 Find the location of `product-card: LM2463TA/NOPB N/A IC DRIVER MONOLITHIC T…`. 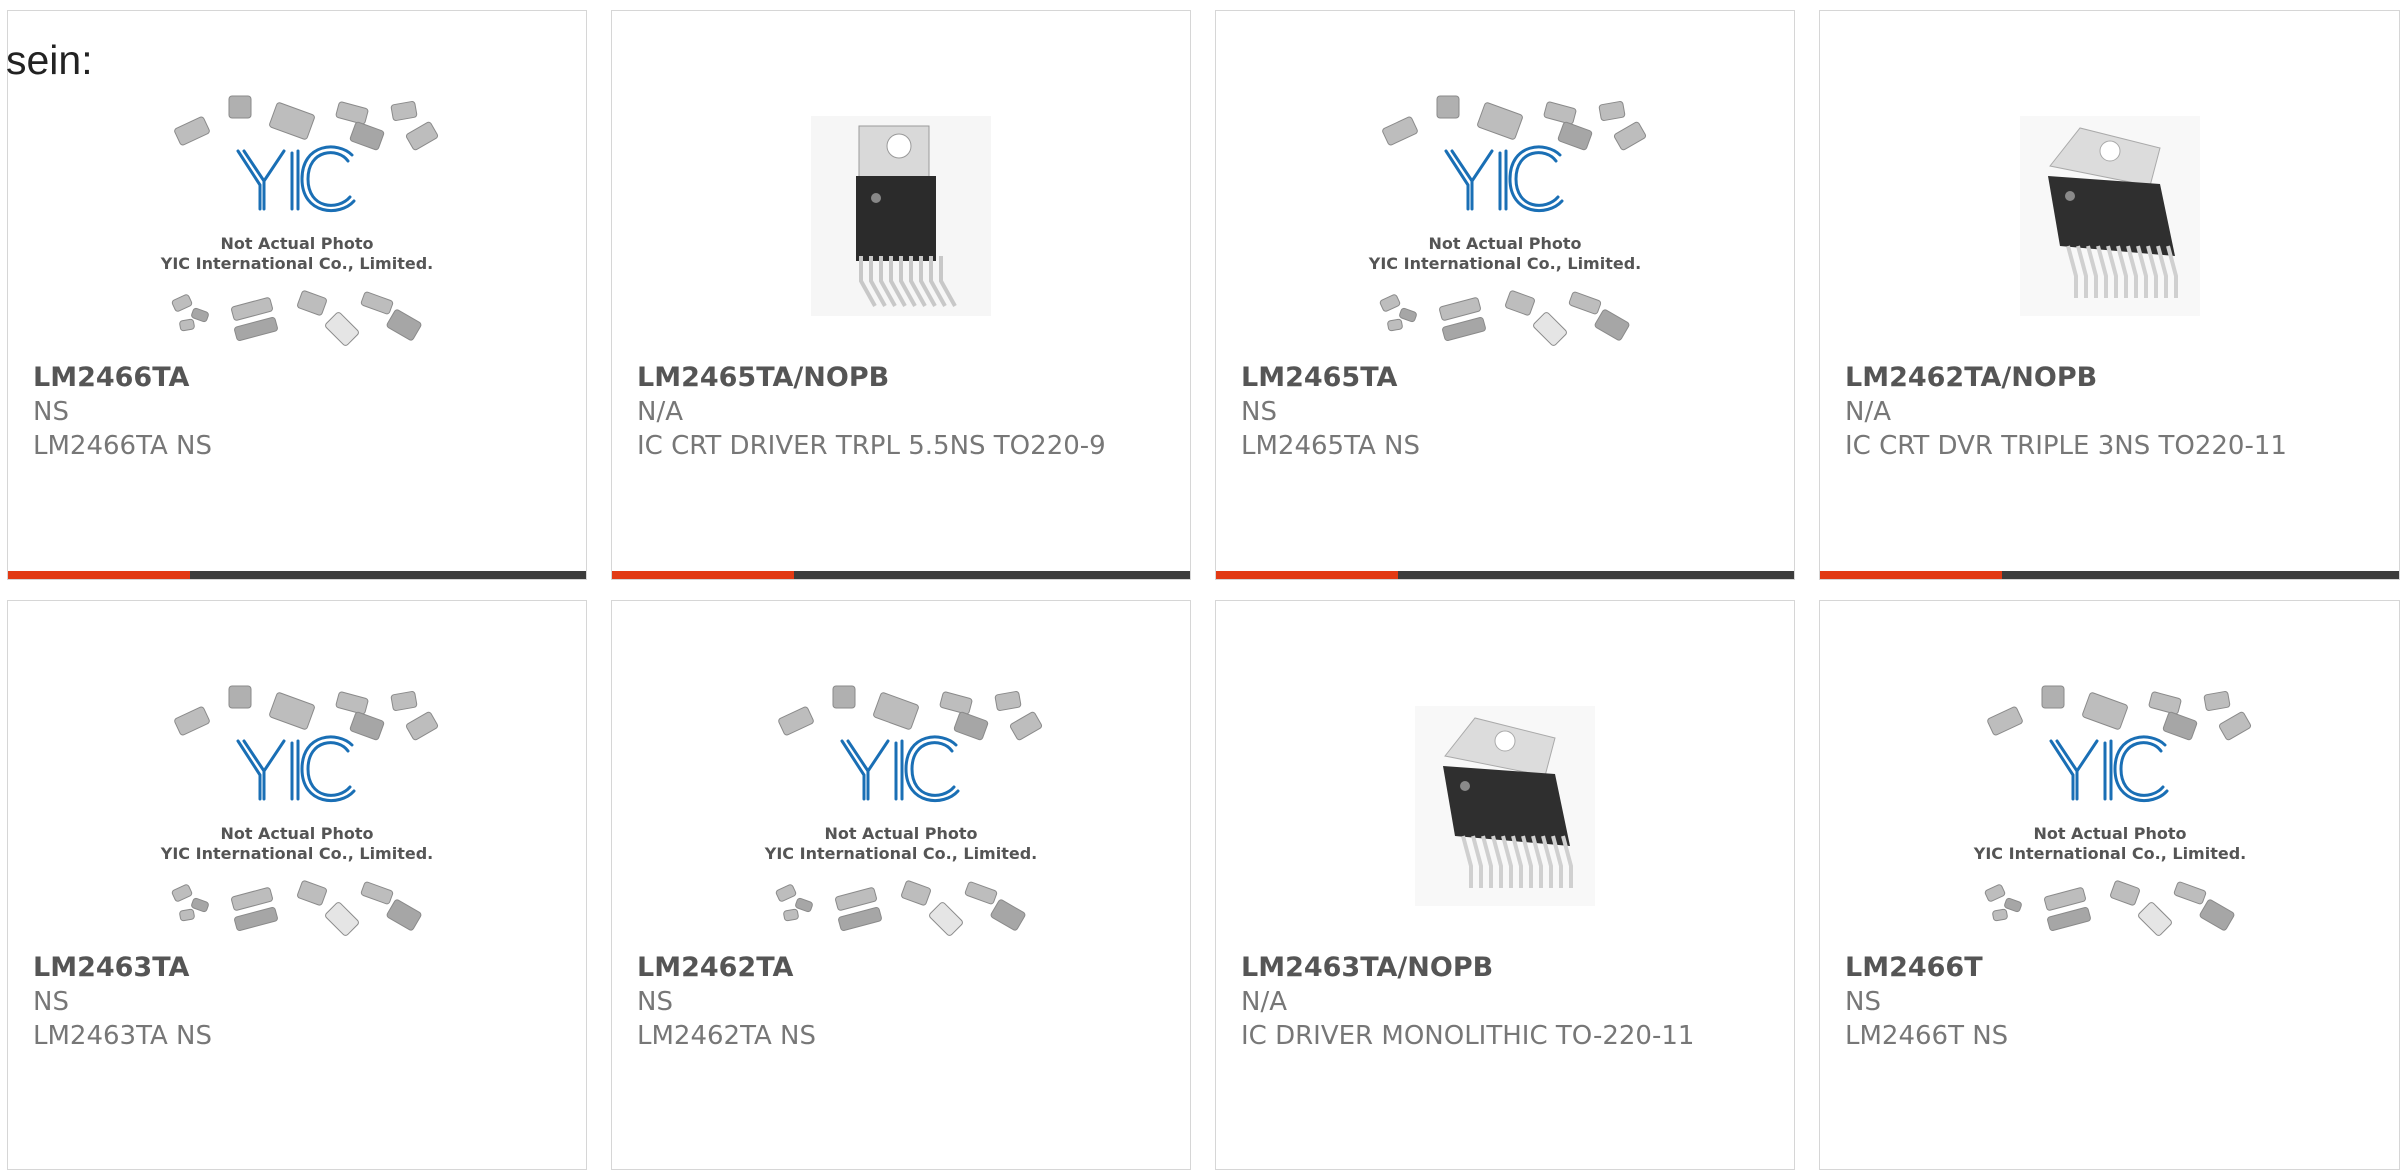

product-card: LM2463TA/NOPB N/A IC DRIVER MONOLITHIC T… is located at coordinates (1505, 885).